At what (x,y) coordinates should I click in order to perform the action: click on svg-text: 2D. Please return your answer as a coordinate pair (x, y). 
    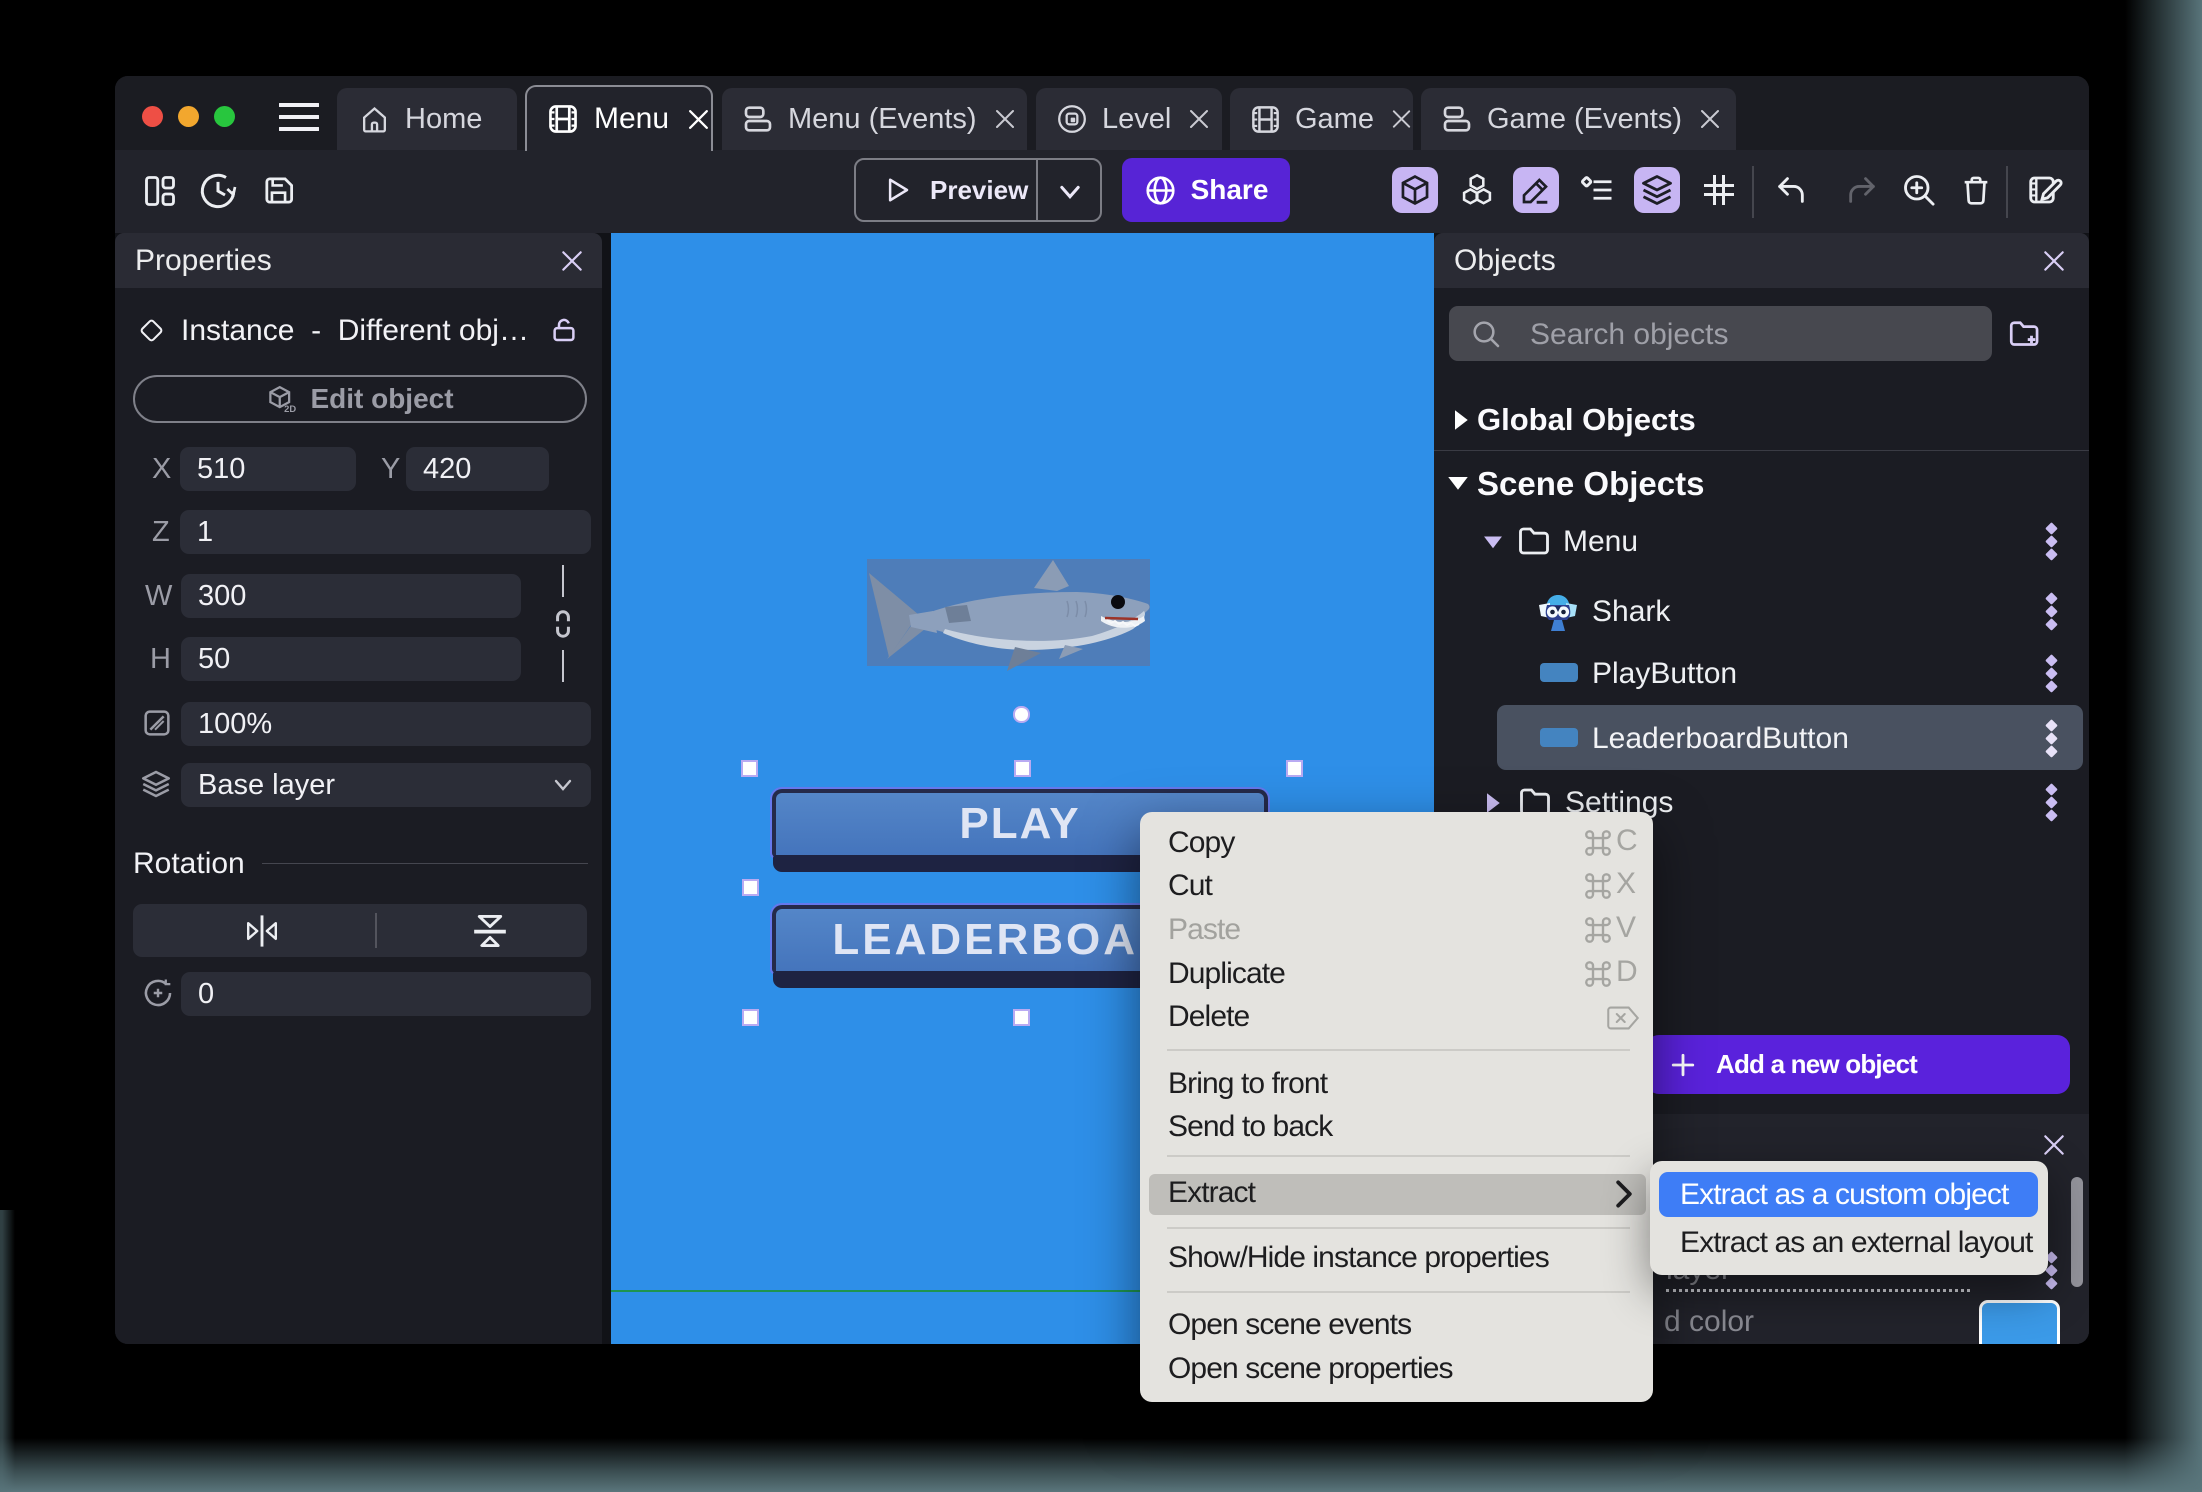
    Looking at the image, I should click on (291, 409).